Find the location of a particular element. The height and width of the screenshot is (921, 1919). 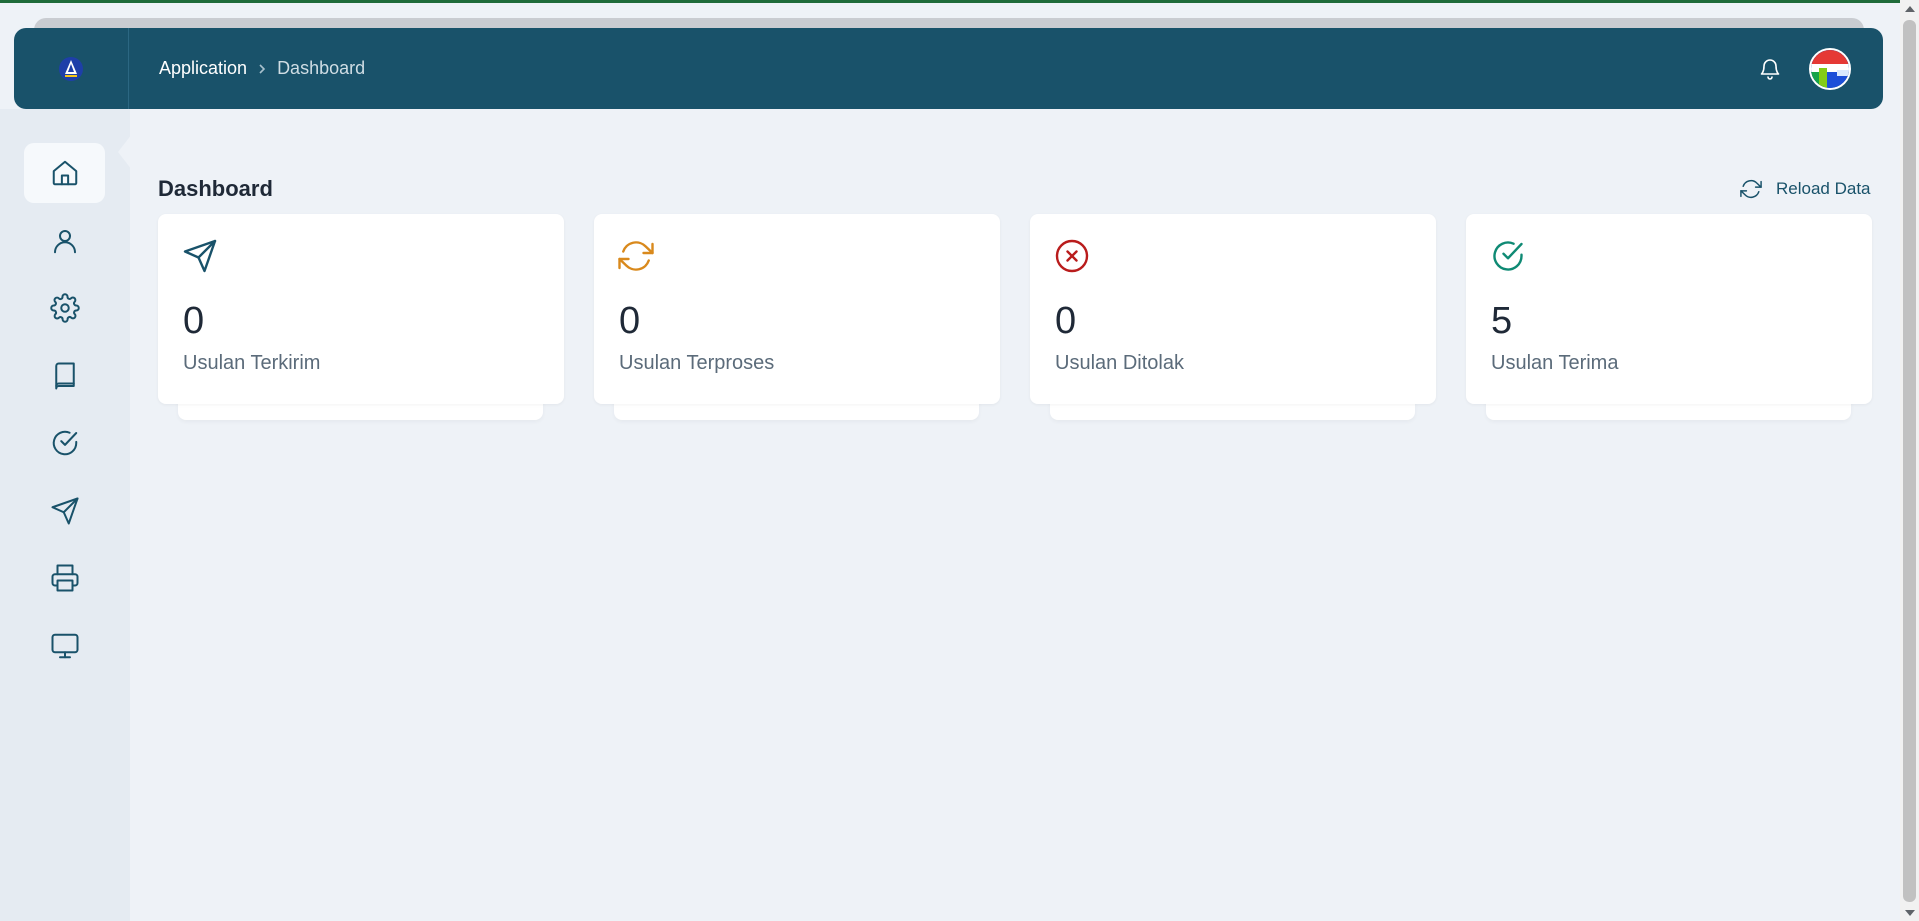

reload-data-button: Reload Data is located at coordinates (1805, 189).